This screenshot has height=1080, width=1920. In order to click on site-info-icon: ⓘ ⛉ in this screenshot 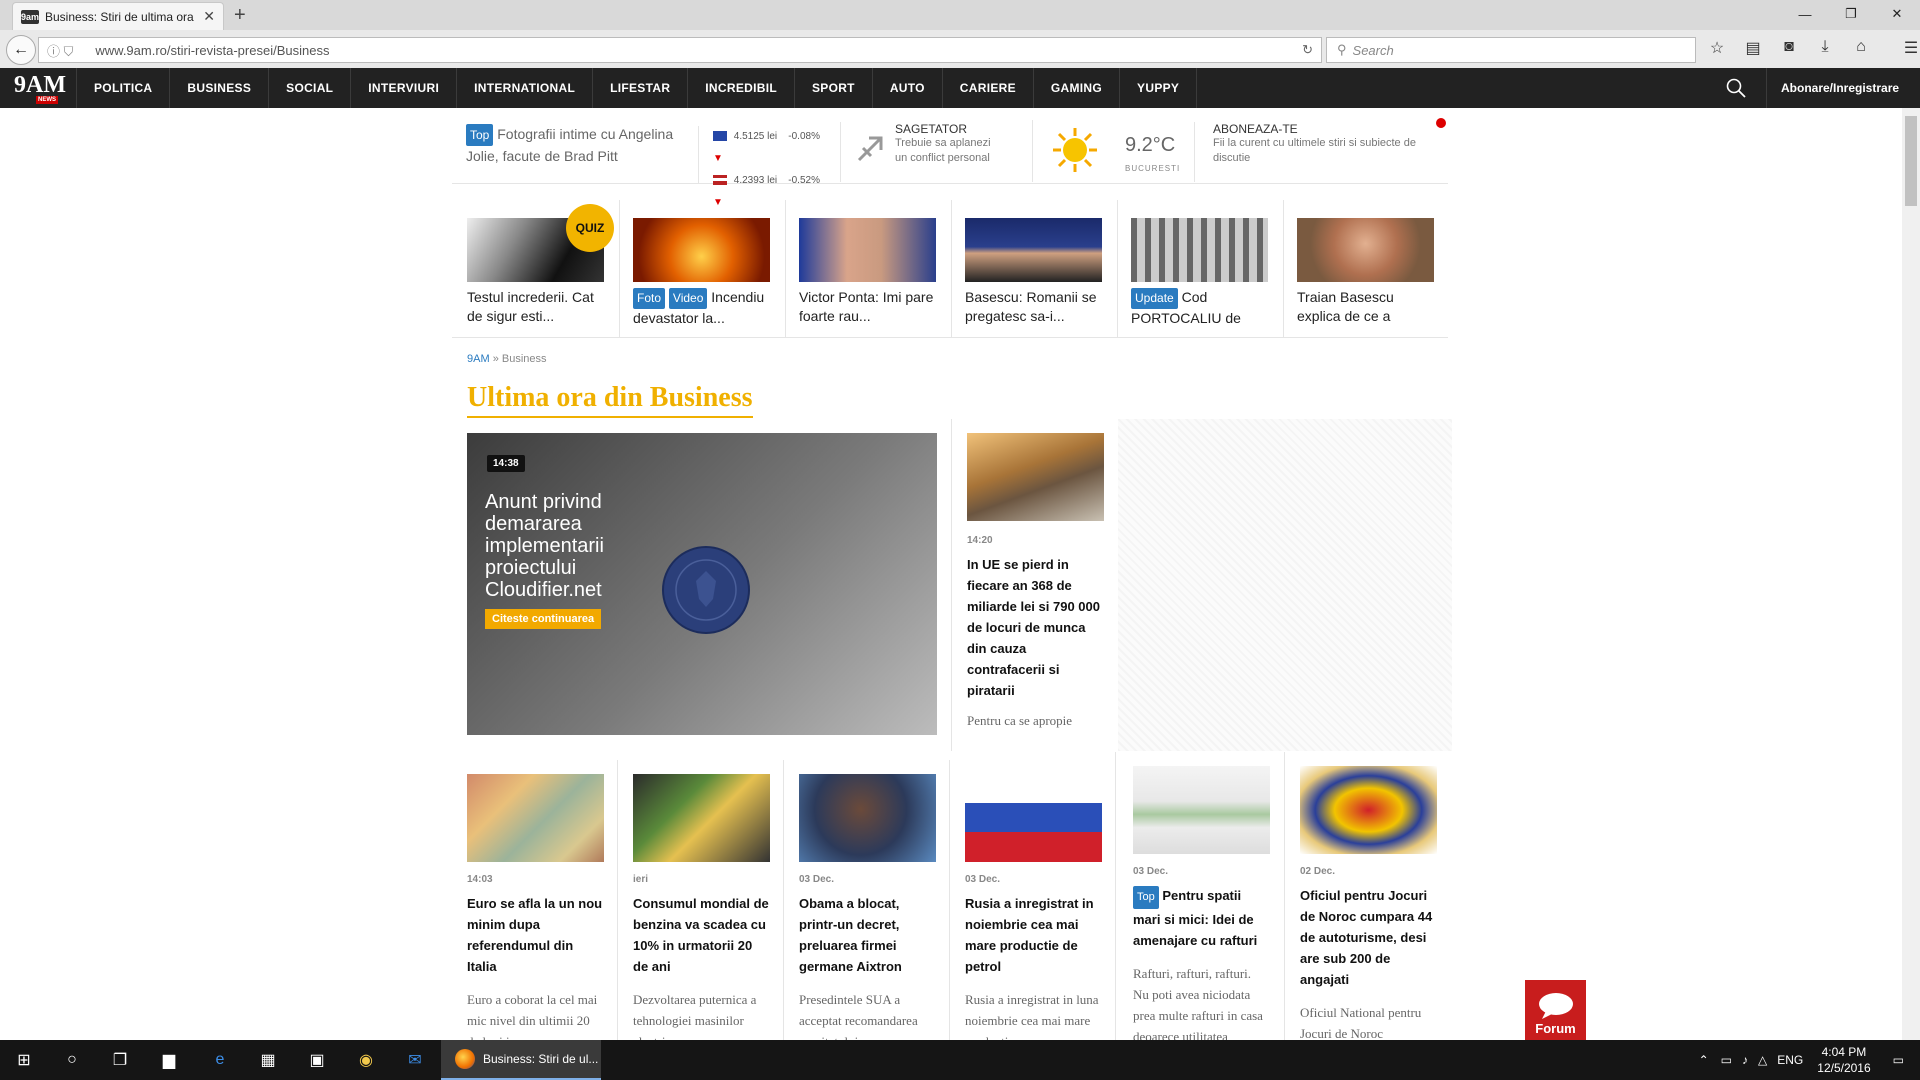, I will do `click(60, 50)`.